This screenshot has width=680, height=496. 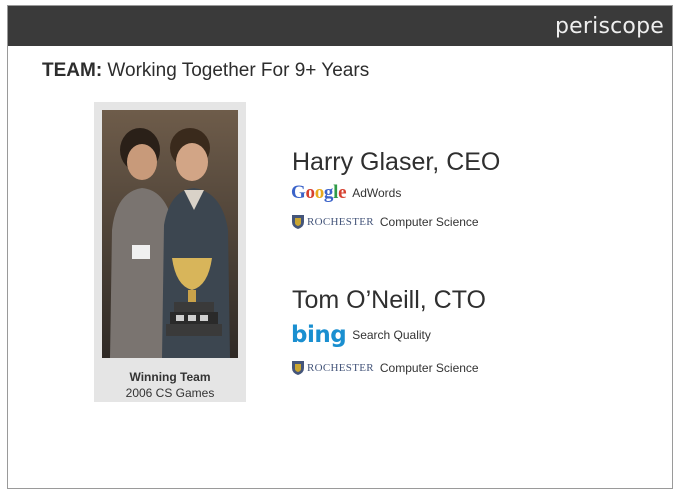 I want to click on slide-title: TEAM: Working Together For 9+ Years, so click(x=205, y=71).